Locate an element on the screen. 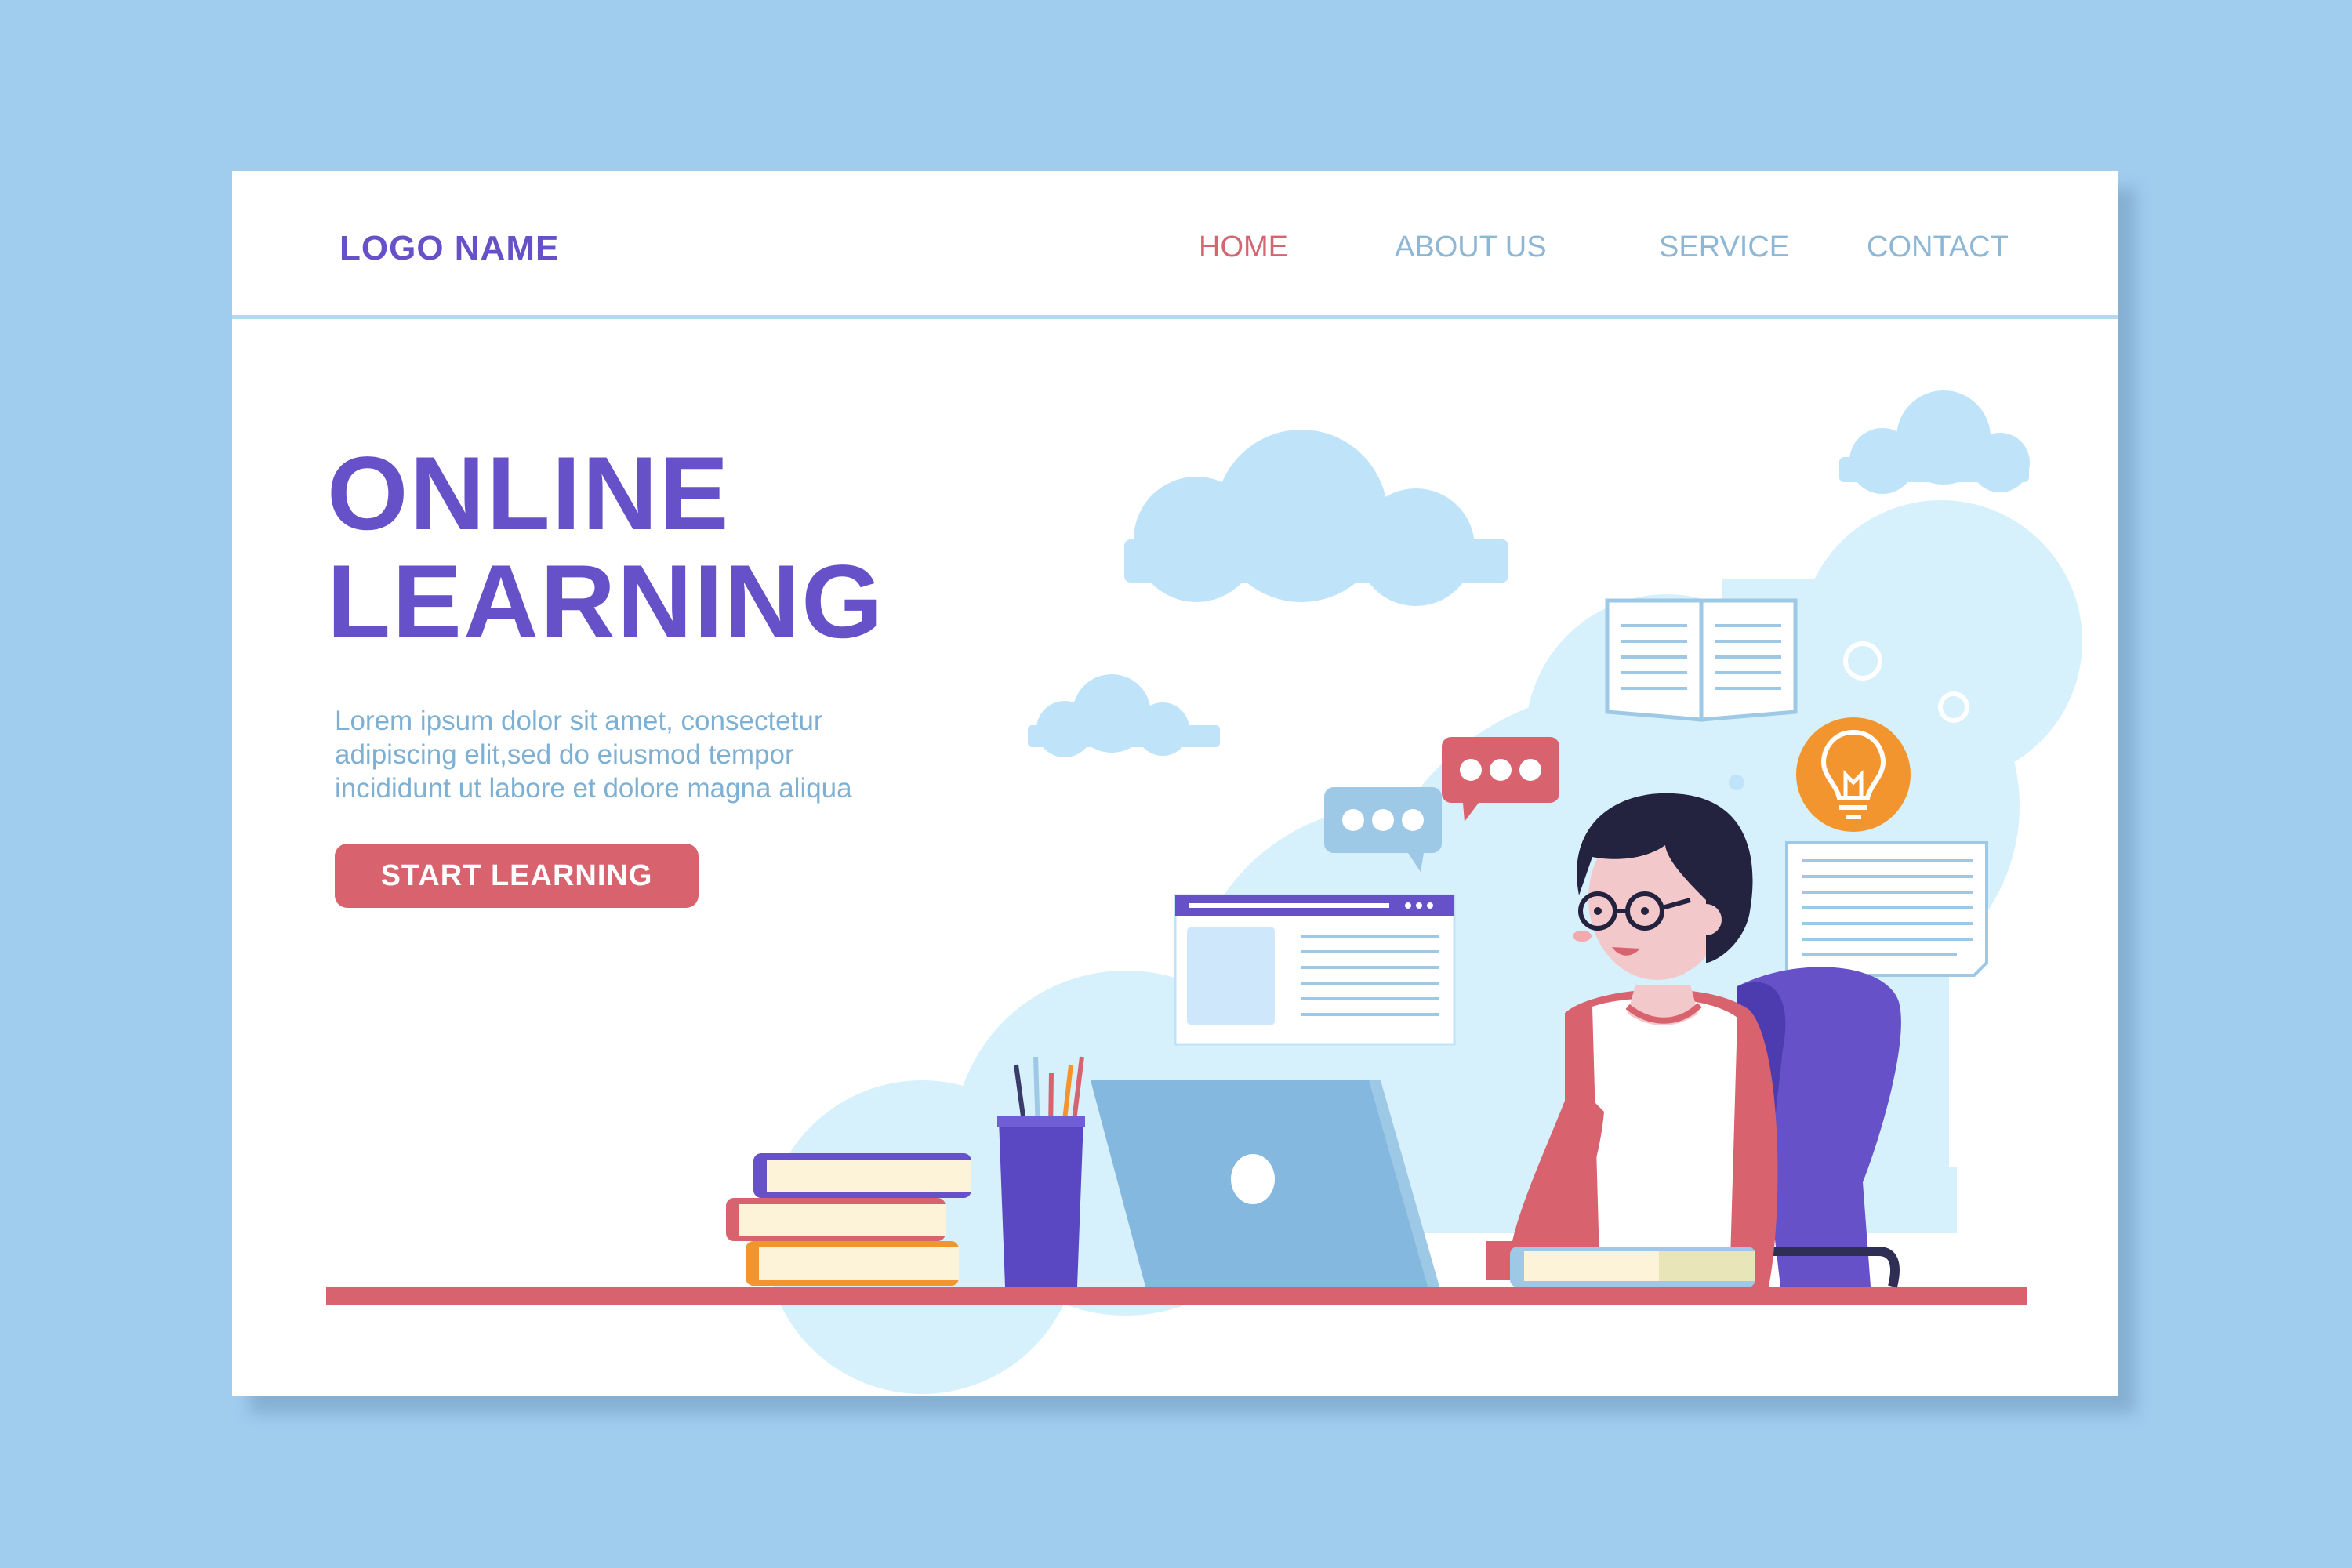 Image resolution: width=2352 pixels, height=1568 pixels. cloud-small-top-right is located at coordinates (1934, 442).